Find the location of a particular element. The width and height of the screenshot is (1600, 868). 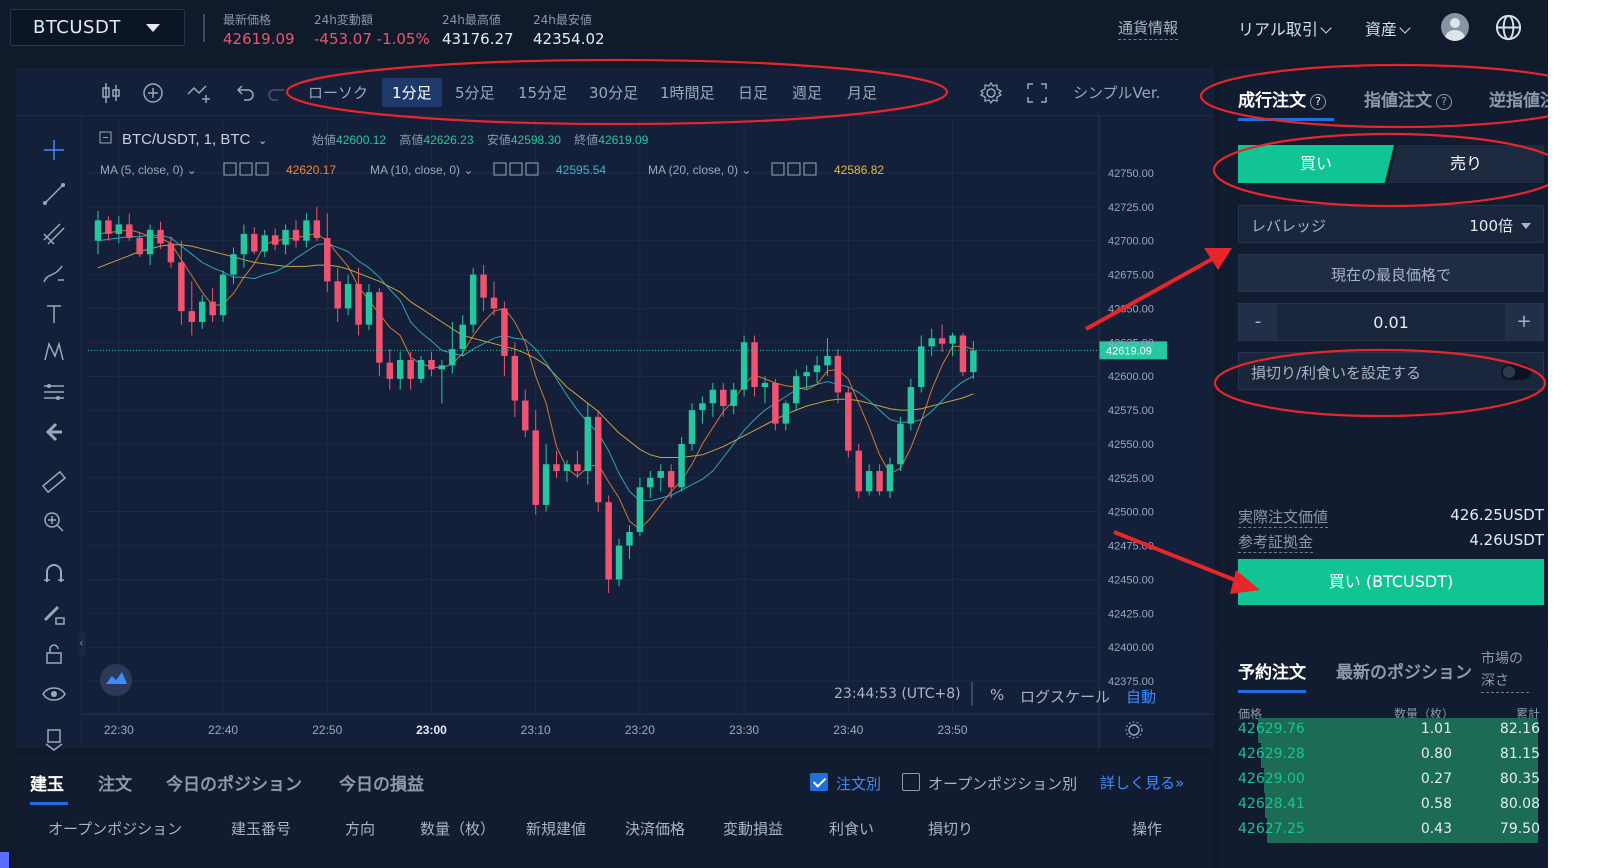

tab-limit-order: 指値注文? is located at coordinates (1408, 98).